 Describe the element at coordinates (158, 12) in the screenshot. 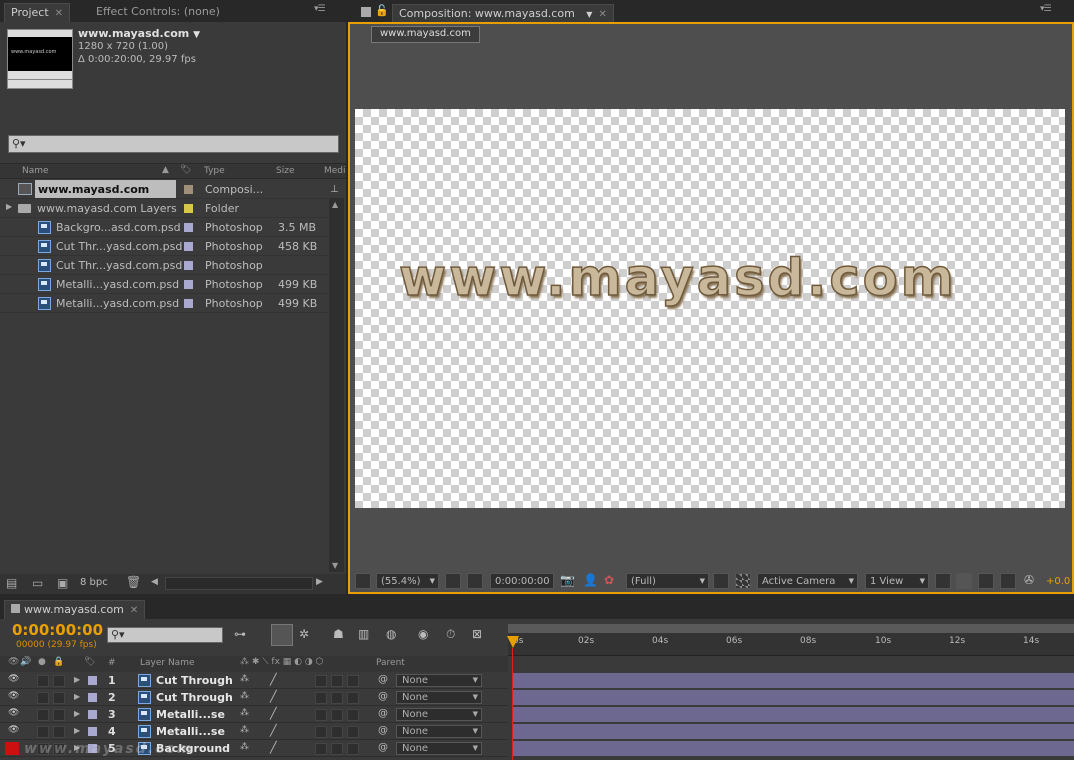

I see `tab-effect-controls: Effect Controls: (none)` at that location.